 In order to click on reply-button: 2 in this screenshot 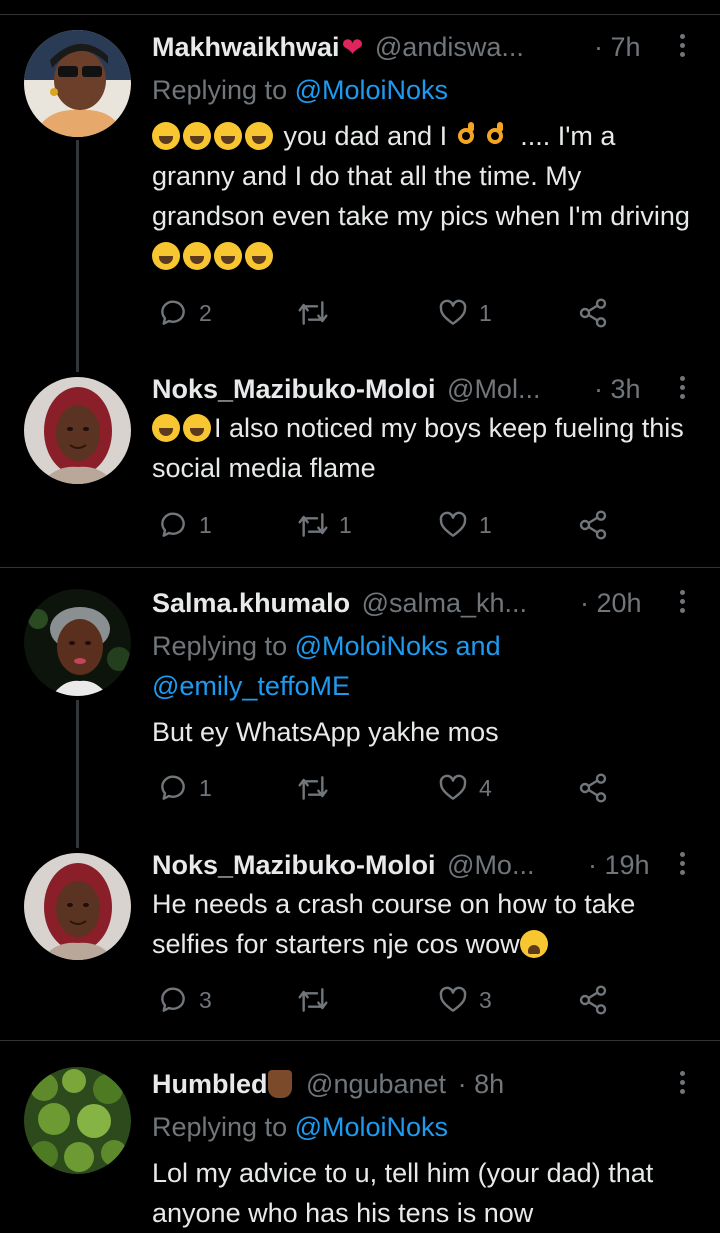, I will do `click(184, 313)`.